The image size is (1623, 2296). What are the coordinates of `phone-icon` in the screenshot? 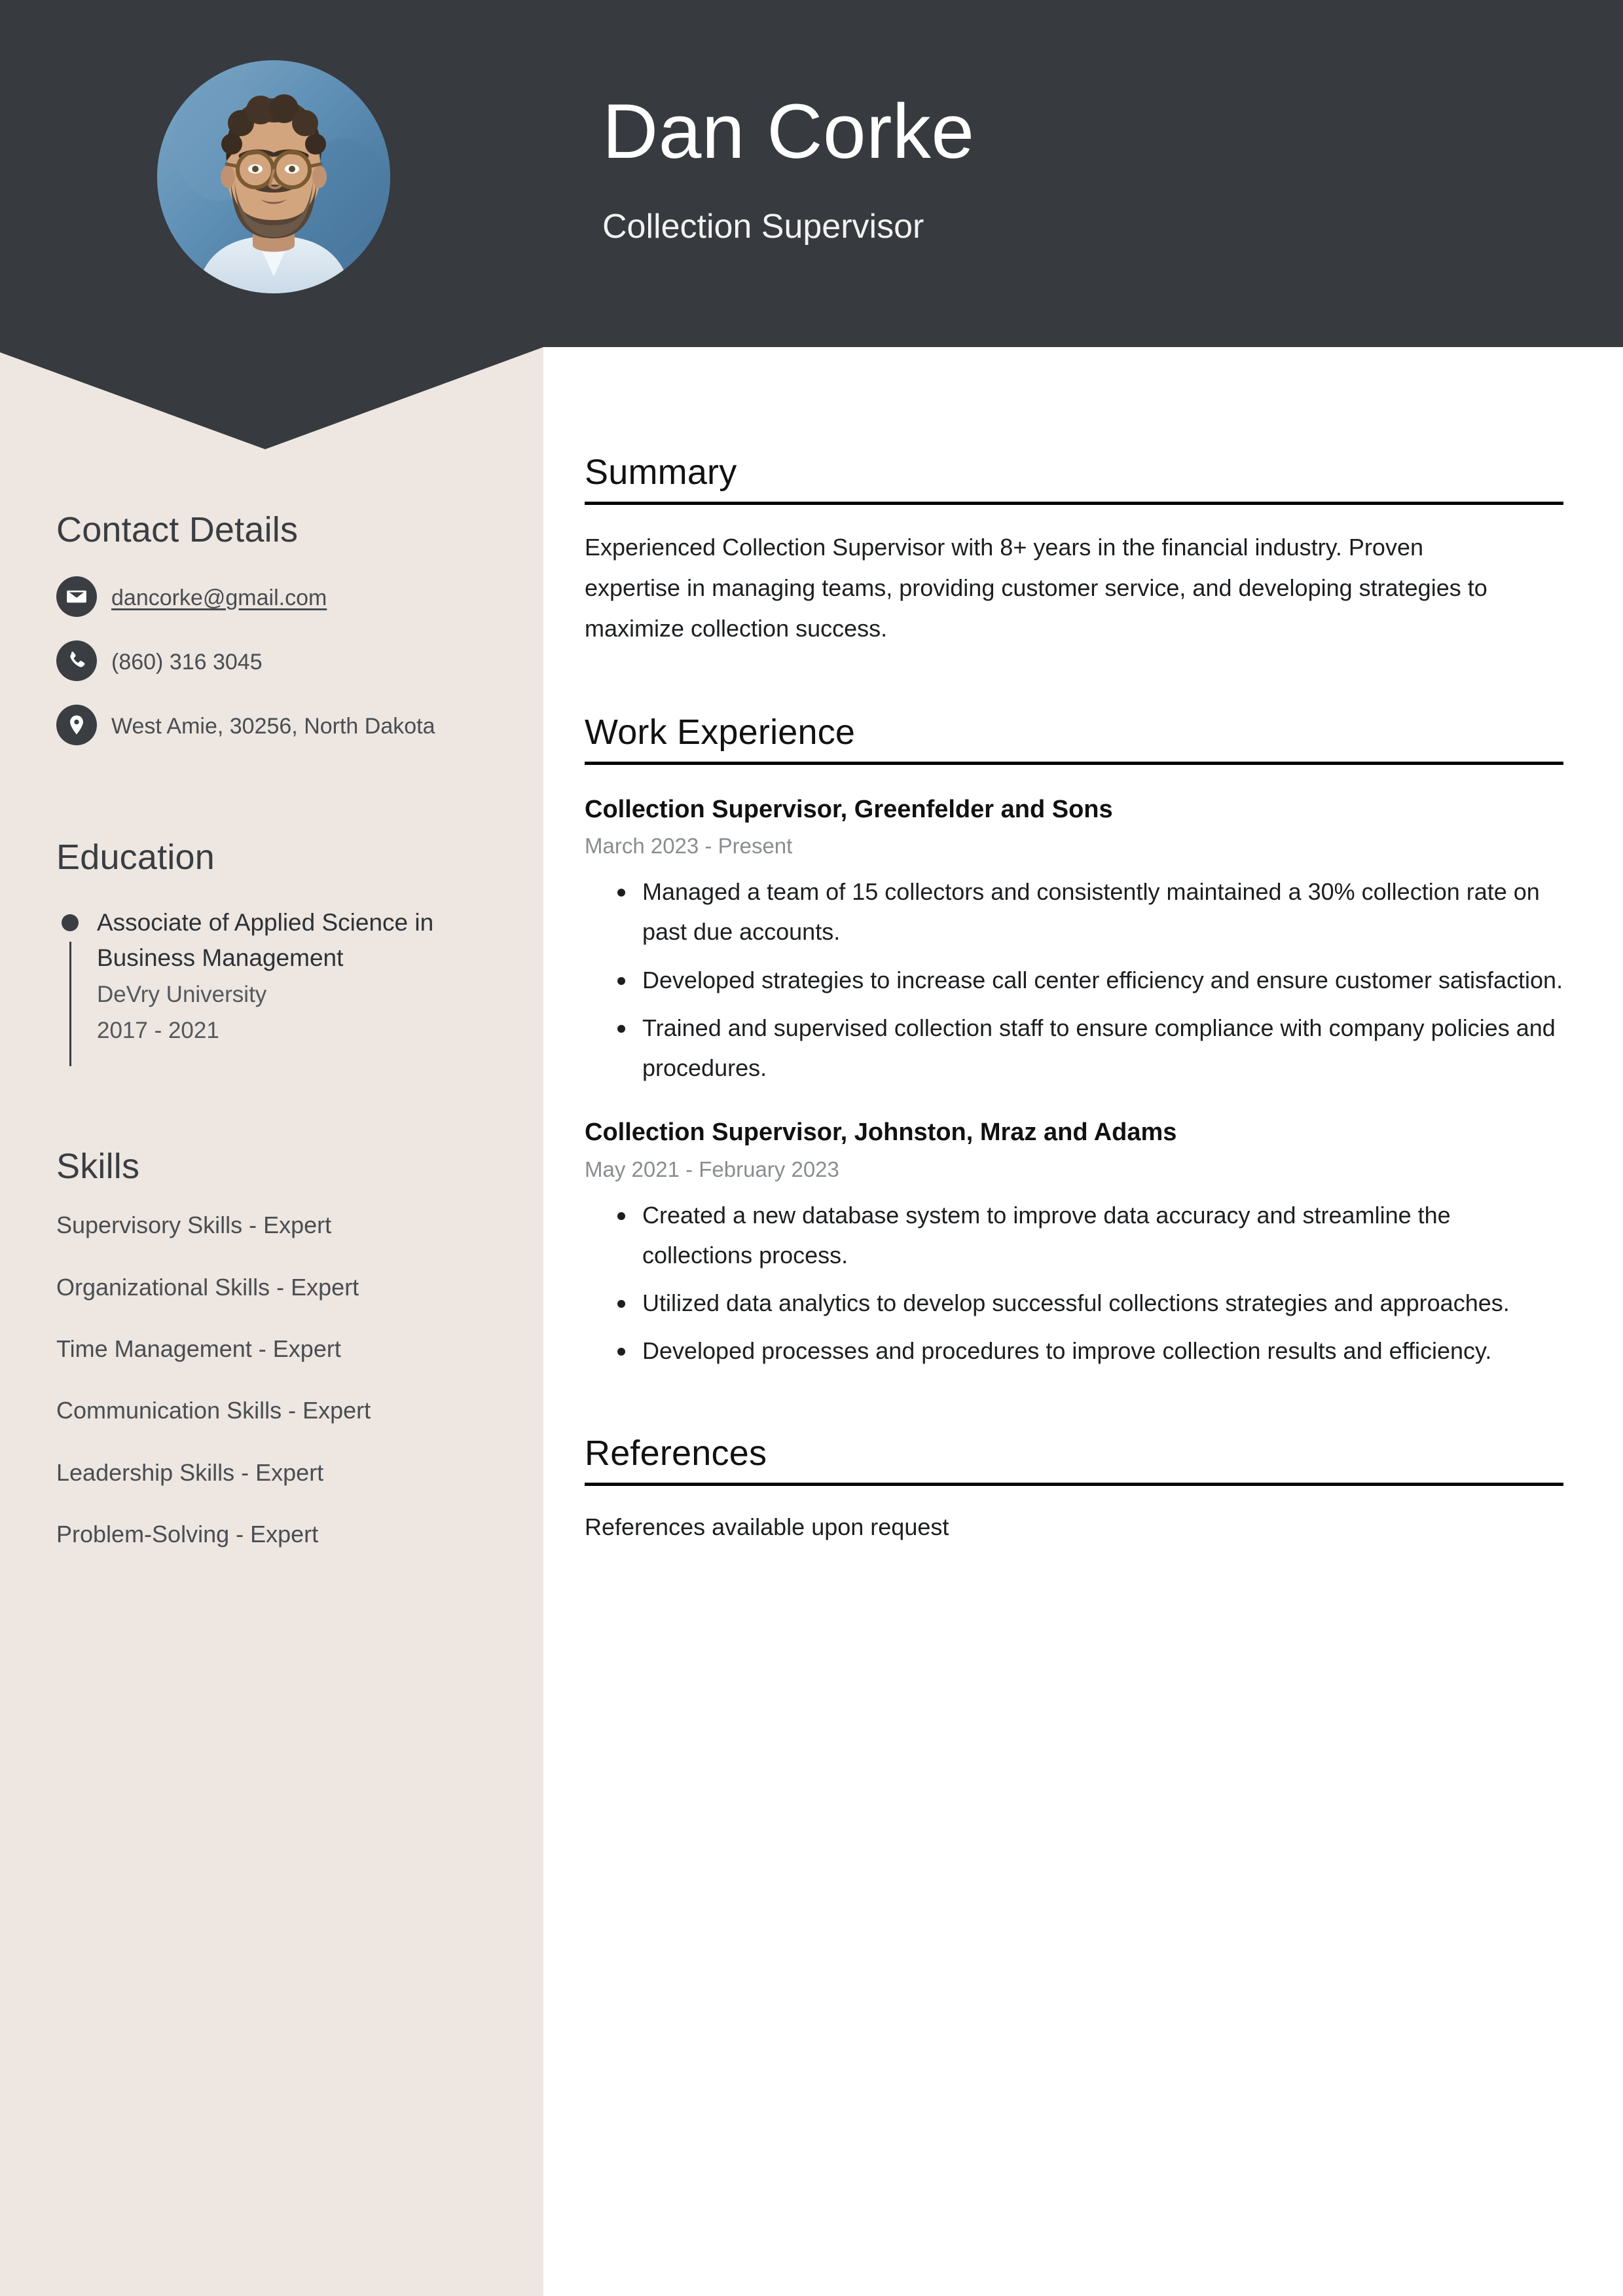 It's located at (76, 661).